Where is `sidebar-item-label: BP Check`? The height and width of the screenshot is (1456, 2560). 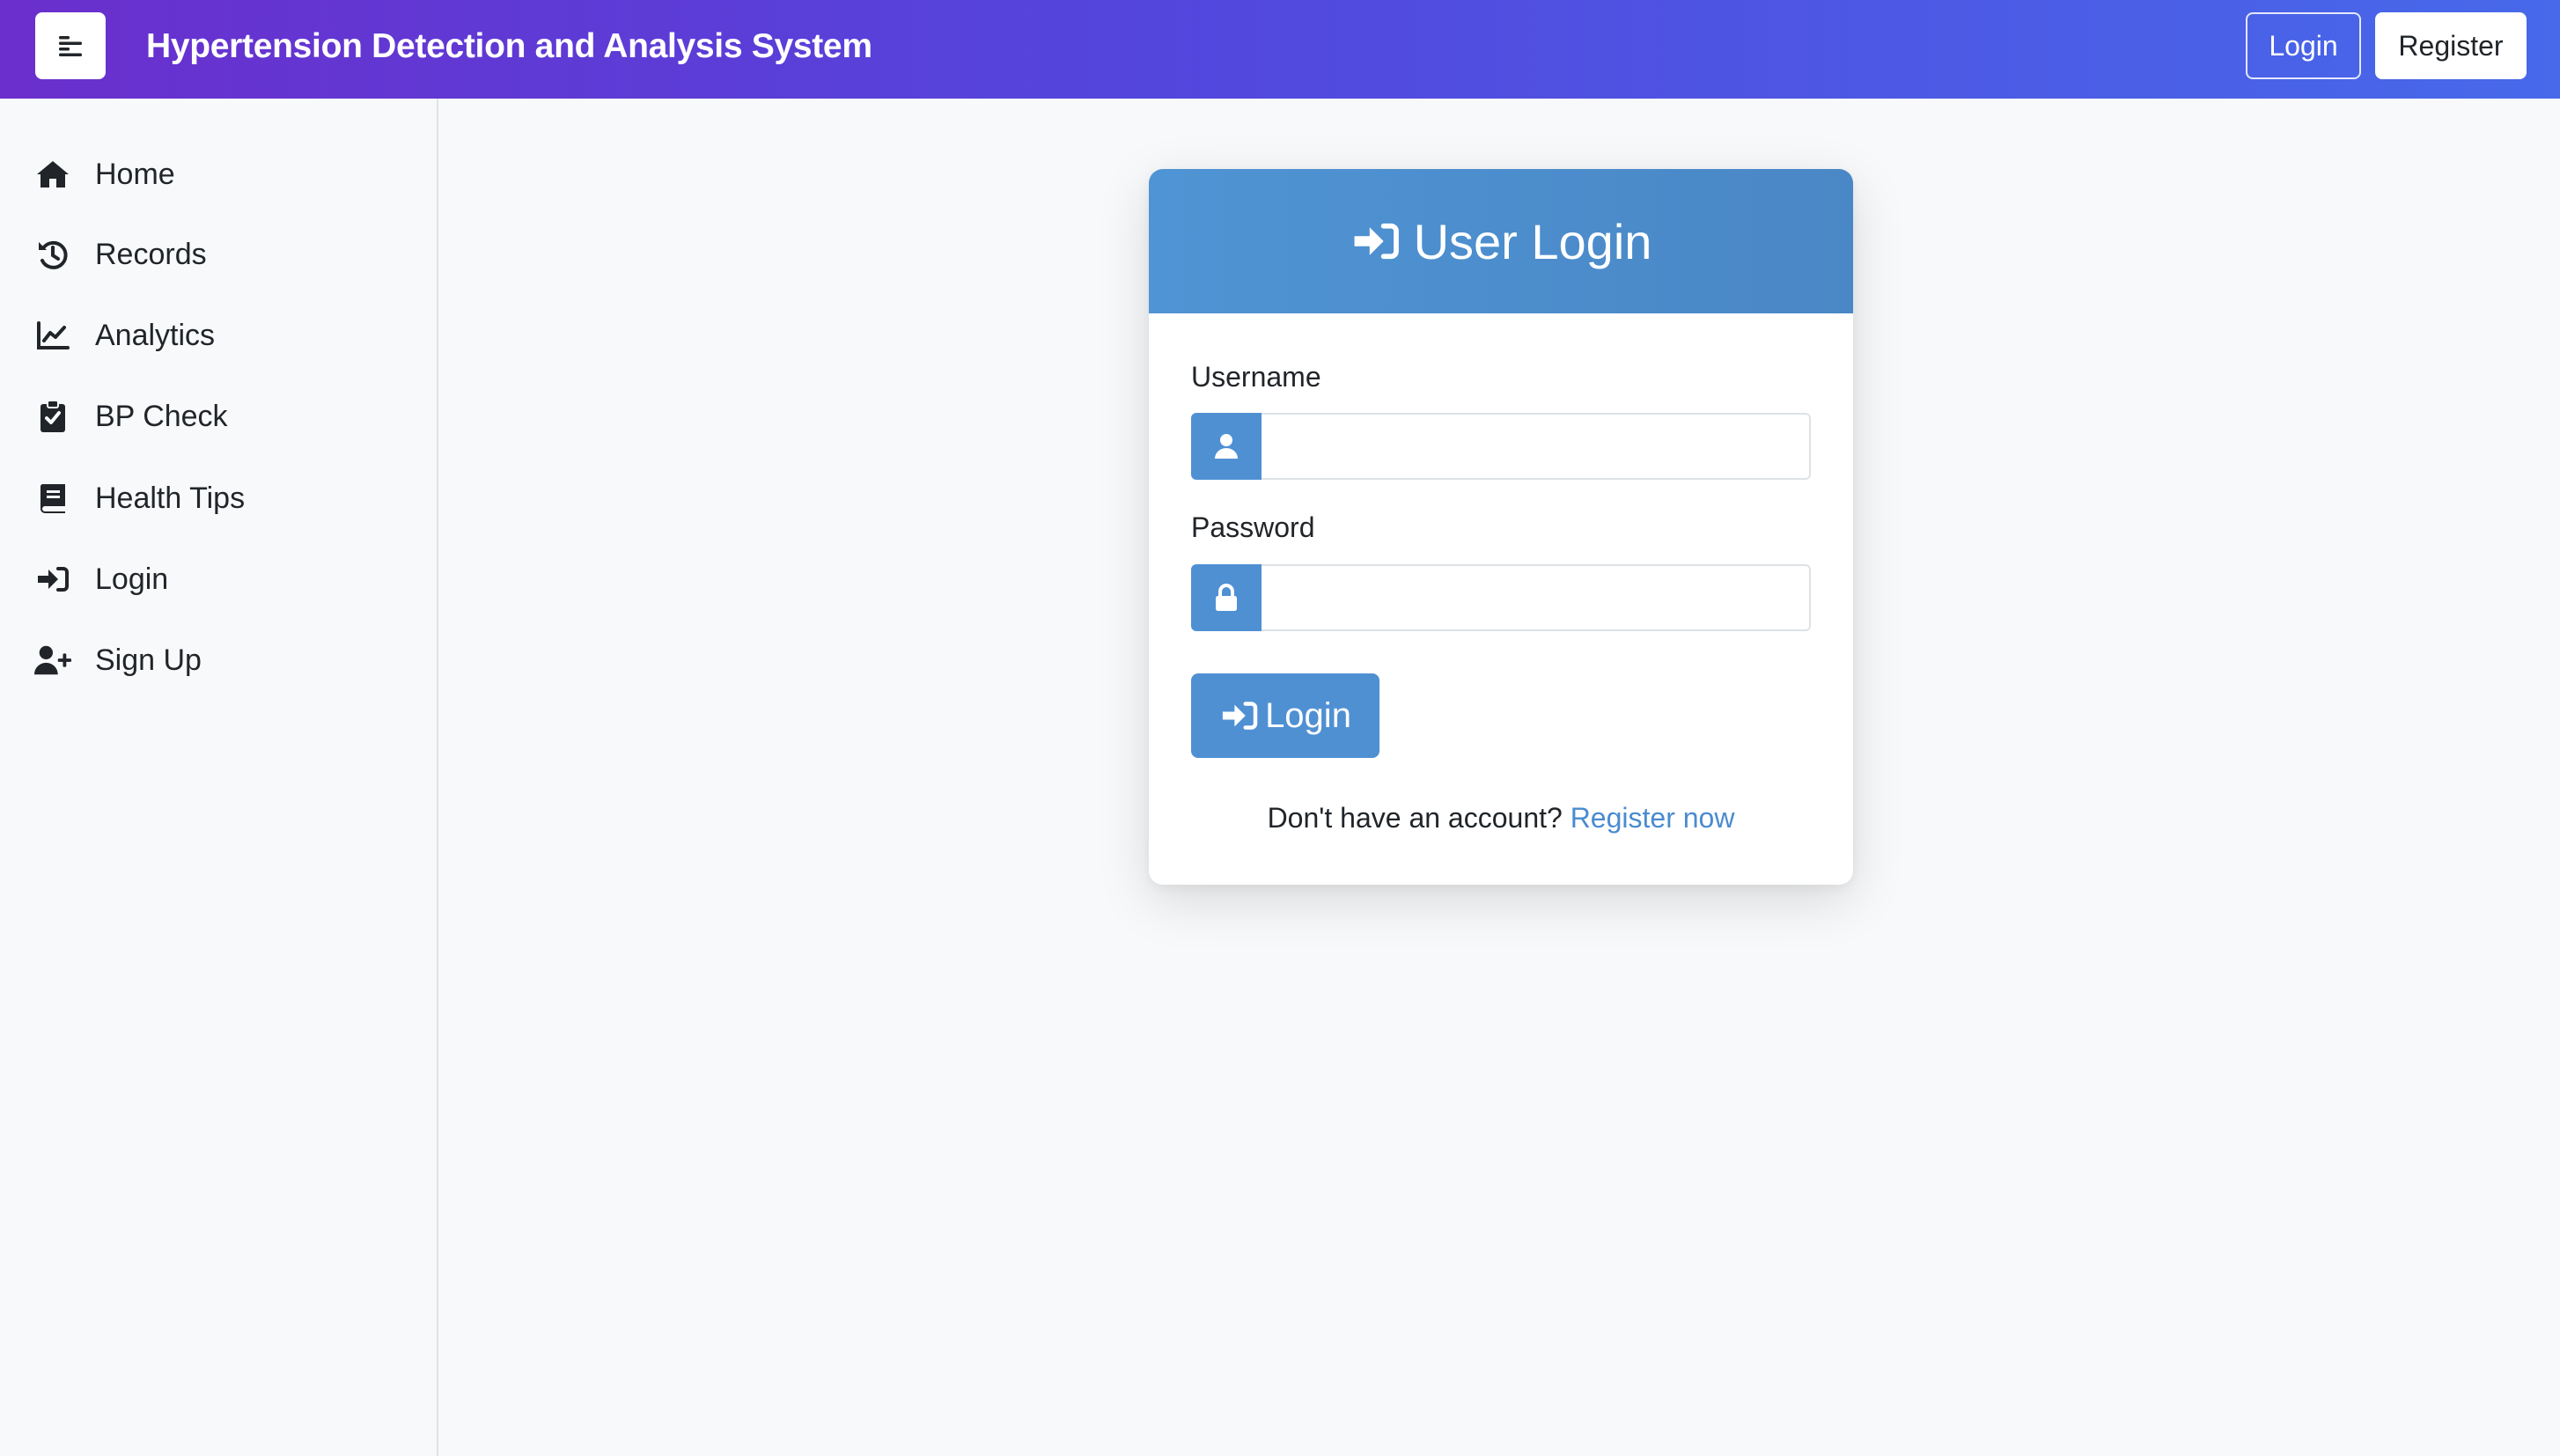 sidebar-item-label: BP Check is located at coordinates (161, 416).